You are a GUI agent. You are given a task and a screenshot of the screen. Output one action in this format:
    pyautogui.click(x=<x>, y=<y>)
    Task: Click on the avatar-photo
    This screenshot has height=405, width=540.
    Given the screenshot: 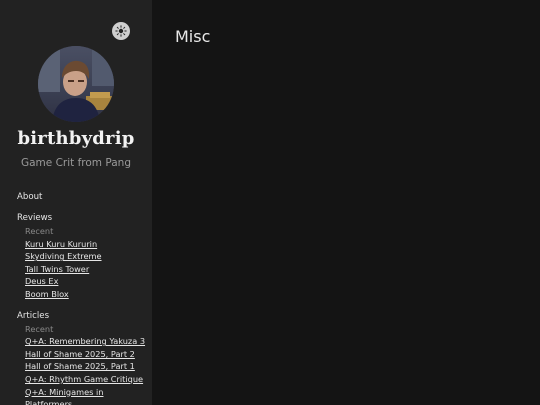 What is the action you would take?
    pyautogui.click(x=76, y=84)
    